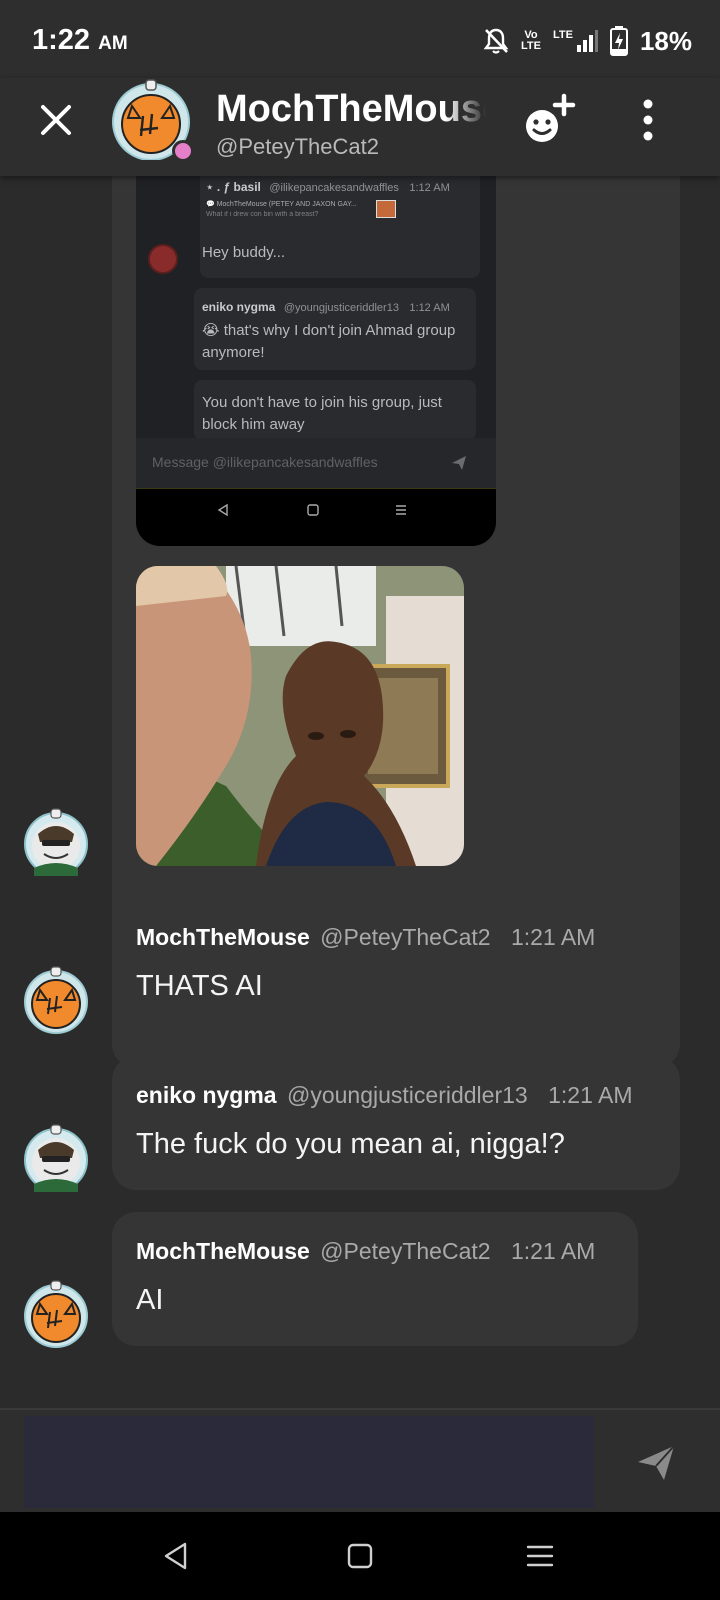  What do you see at coordinates (350, 1144) in the screenshot?
I see `message-text: The fuck do you mean ai, nigga!?` at bounding box center [350, 1144].